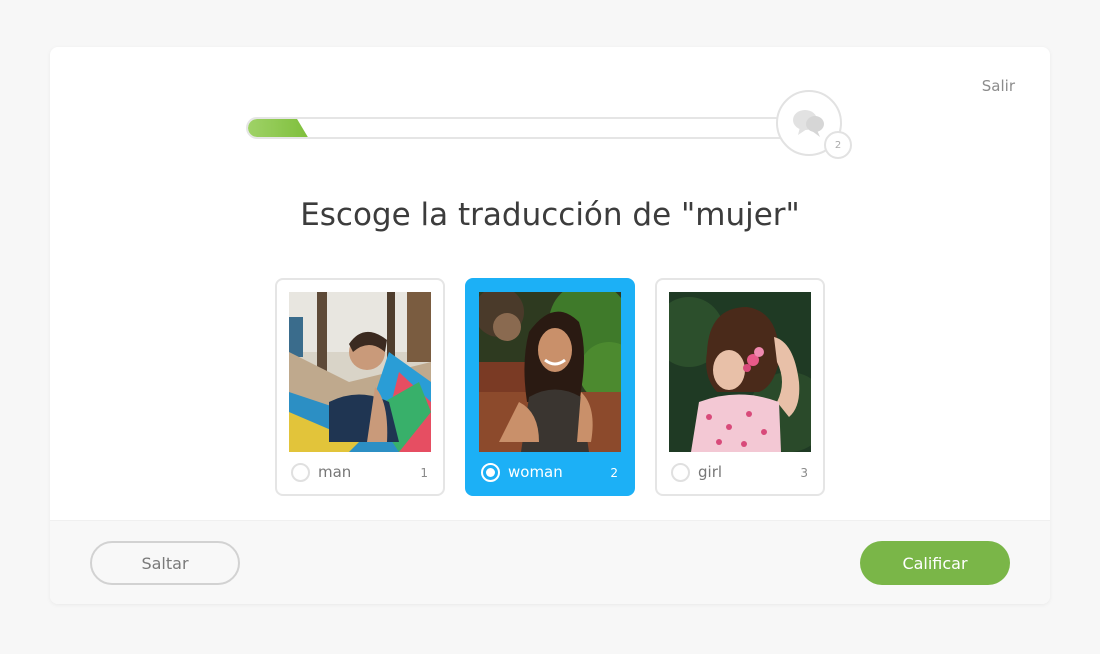 The height and width of the screenshot is (654, 1100). Describe the element at coordinates (335, 472) in the screenshot. I see `choice-label: man` at that location.